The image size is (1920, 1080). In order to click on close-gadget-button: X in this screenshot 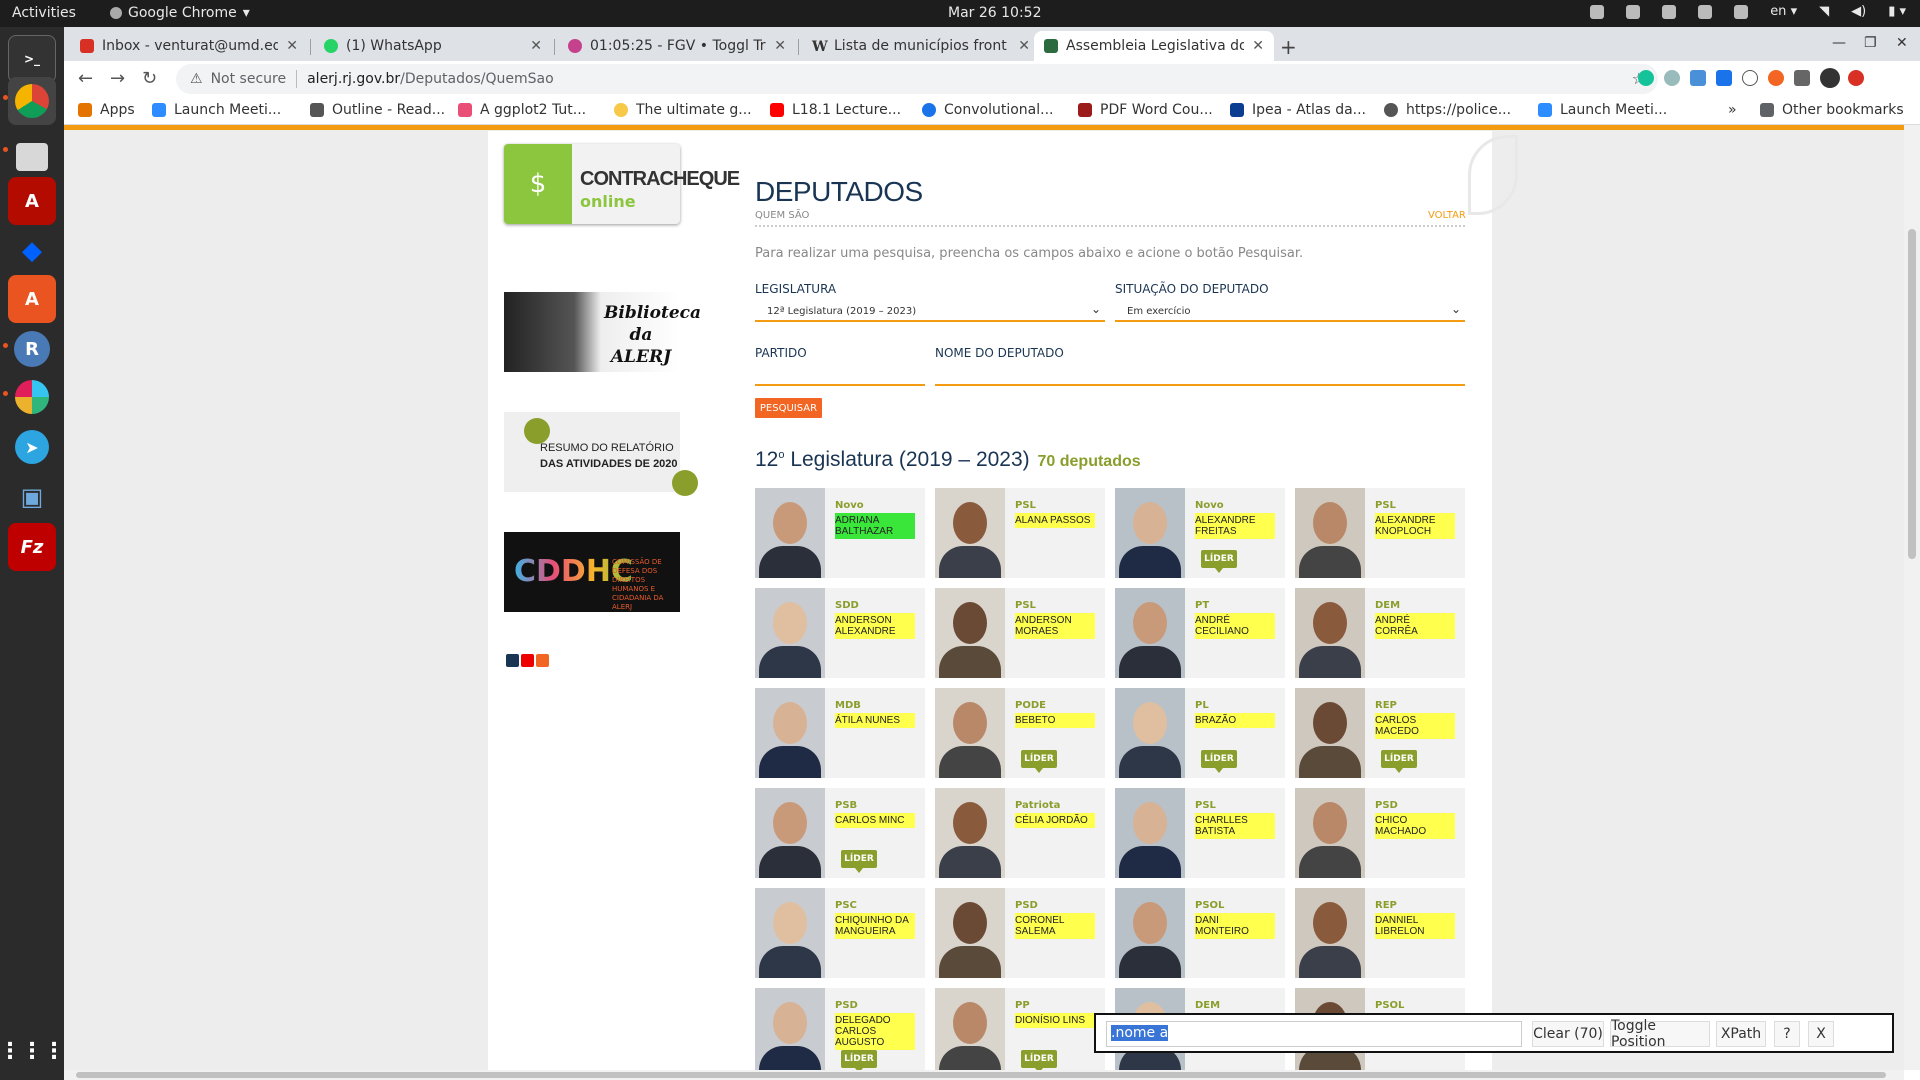, I will do `click(1821, 1034)`.